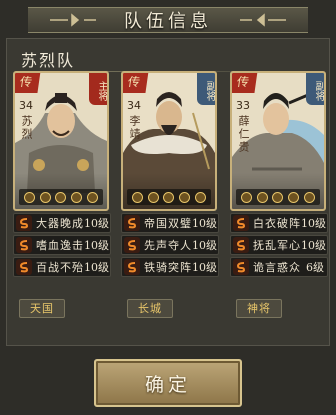 This screenshot has width=336, height=415. I want to click on skill-row: 抚乱军心 10级, so click(279, 245).